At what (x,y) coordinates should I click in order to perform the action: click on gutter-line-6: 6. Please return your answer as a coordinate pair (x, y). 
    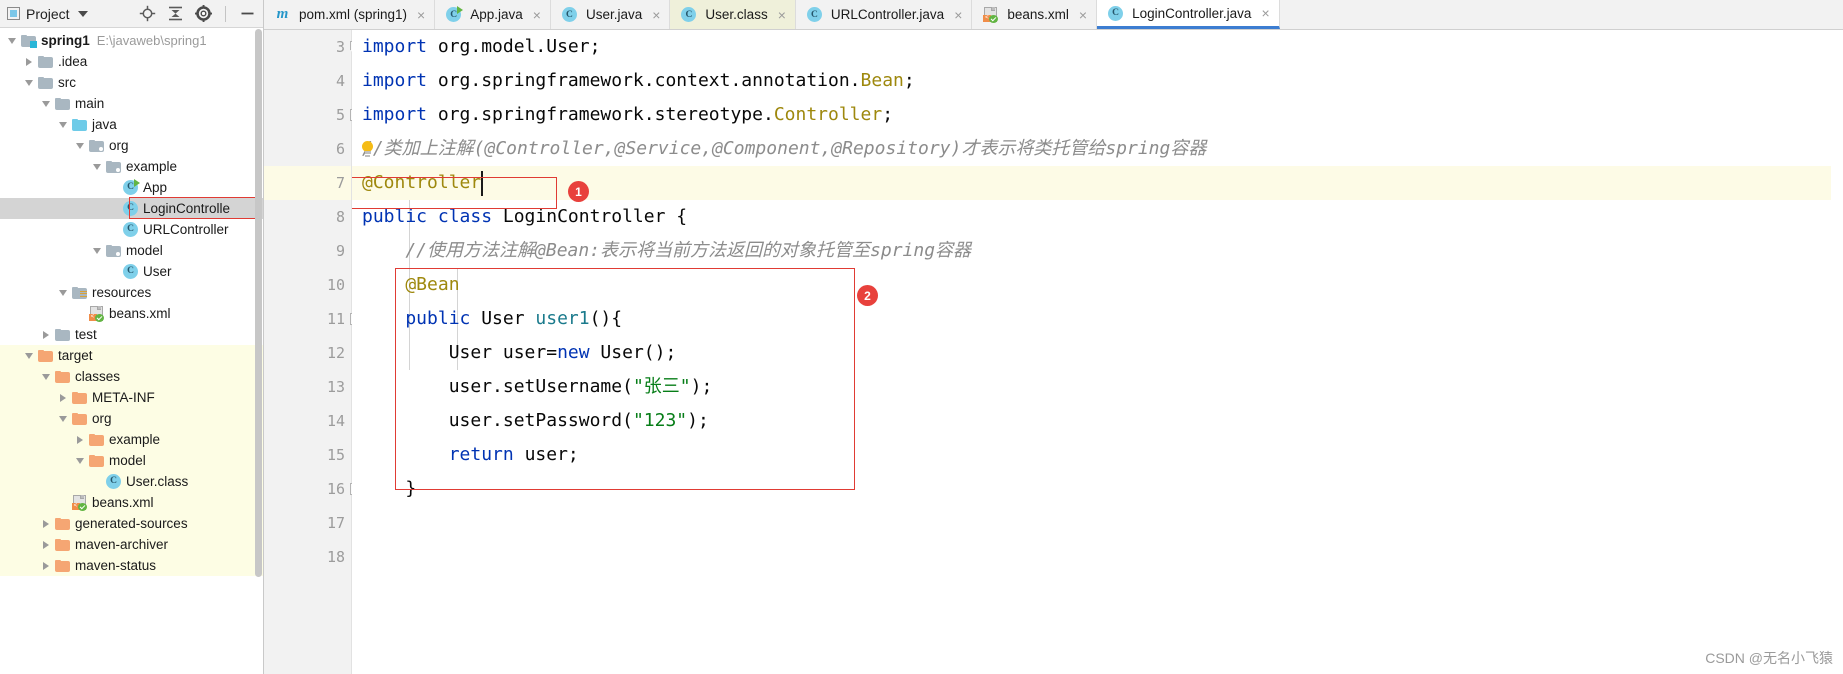
    Looking at the image, I should click on (307, 149).